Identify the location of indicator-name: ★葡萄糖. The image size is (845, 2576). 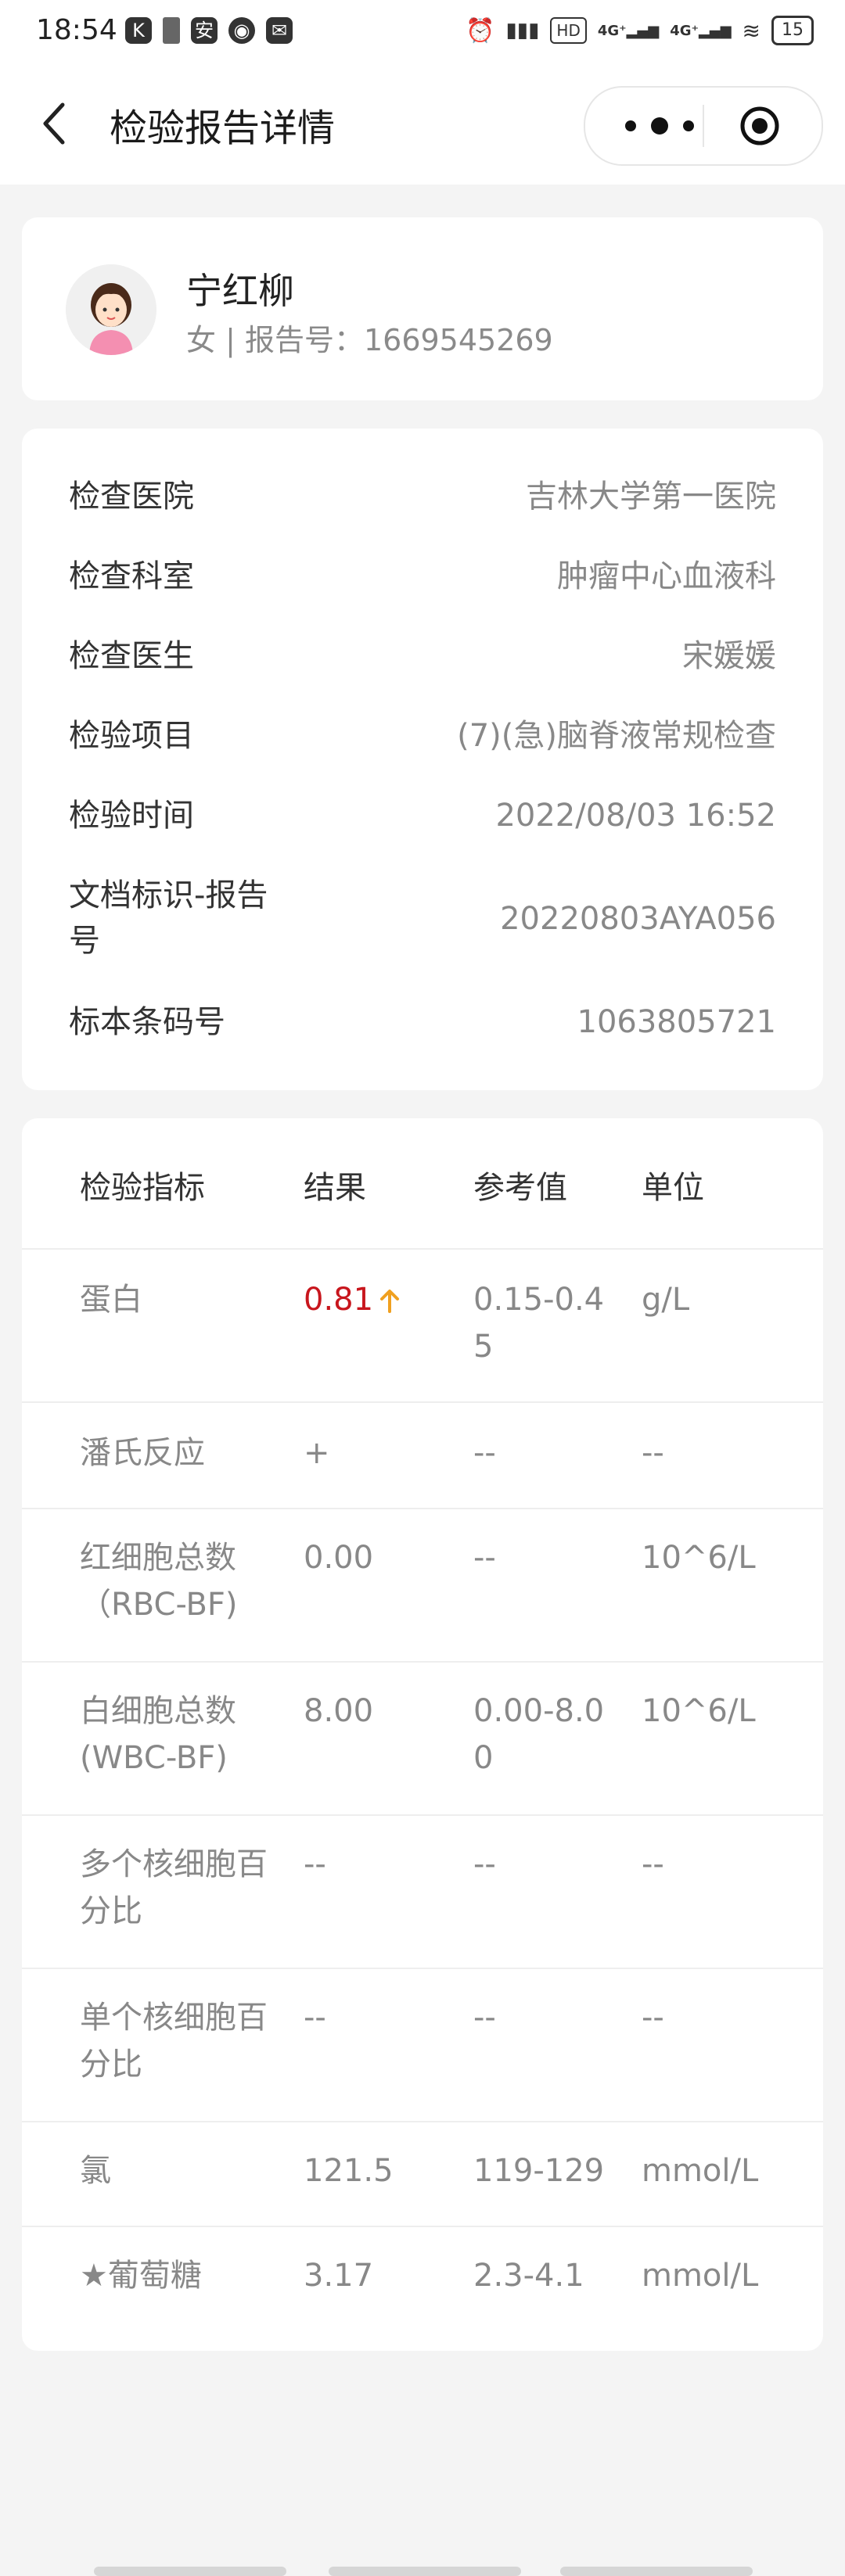
(141, 2276).